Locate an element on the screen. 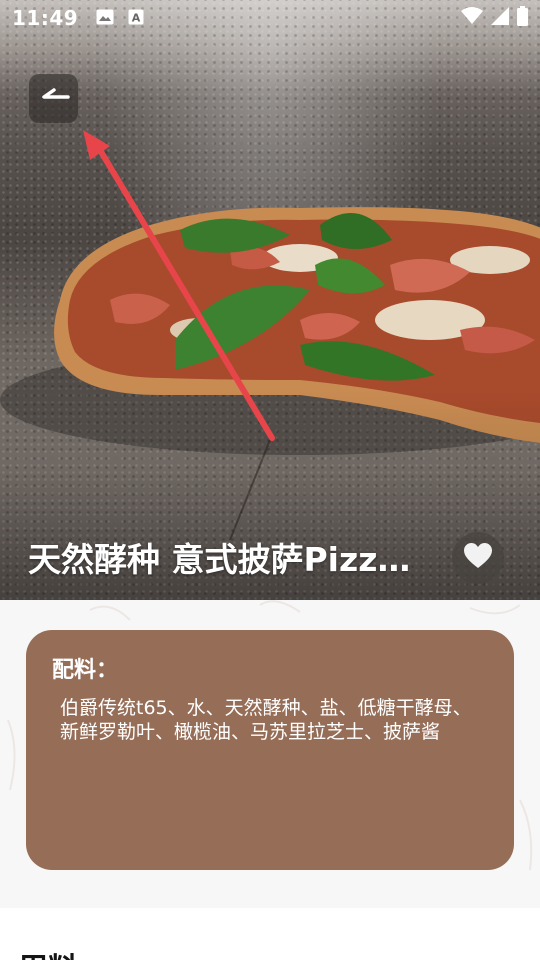  image-icon is located at coordinates (105, 18).